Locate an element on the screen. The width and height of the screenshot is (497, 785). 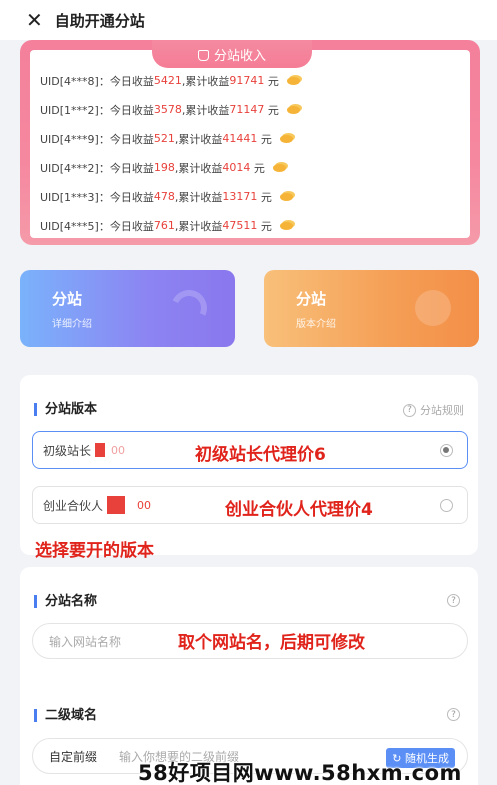
row-today-value: 761 is located at coordinates (164, 225).